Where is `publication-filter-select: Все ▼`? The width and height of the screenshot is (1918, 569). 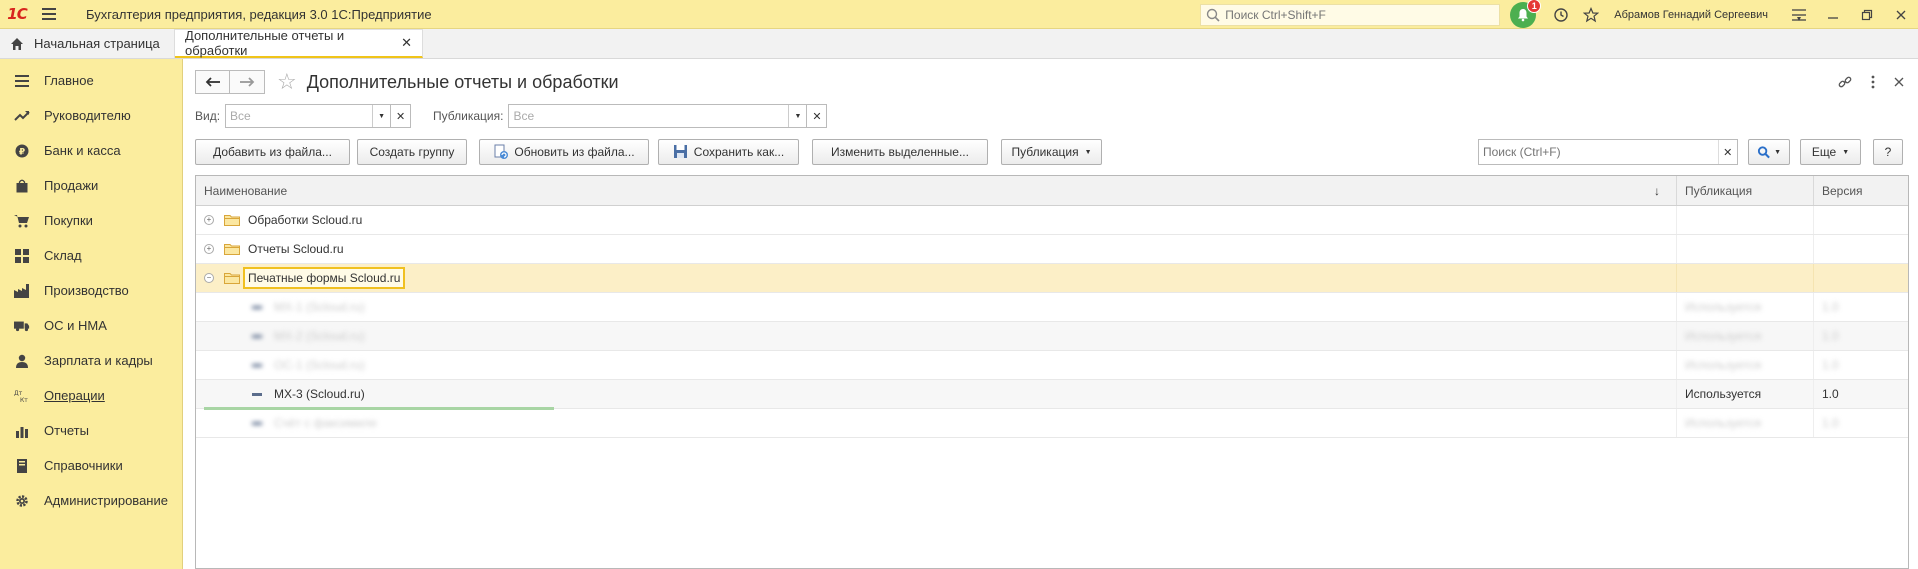 publication-filter-select: Все ▼ is located at coordinates (658, 116).